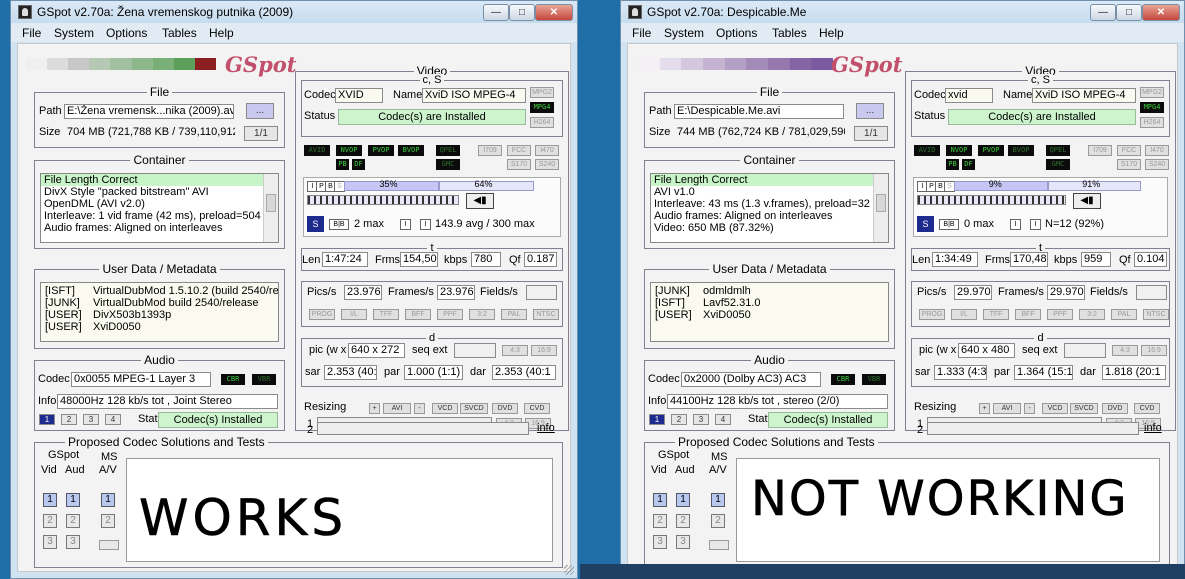 The image size is (1185, 579). I want to click on scan-flag-indicator: PROG, so click(322, 314).